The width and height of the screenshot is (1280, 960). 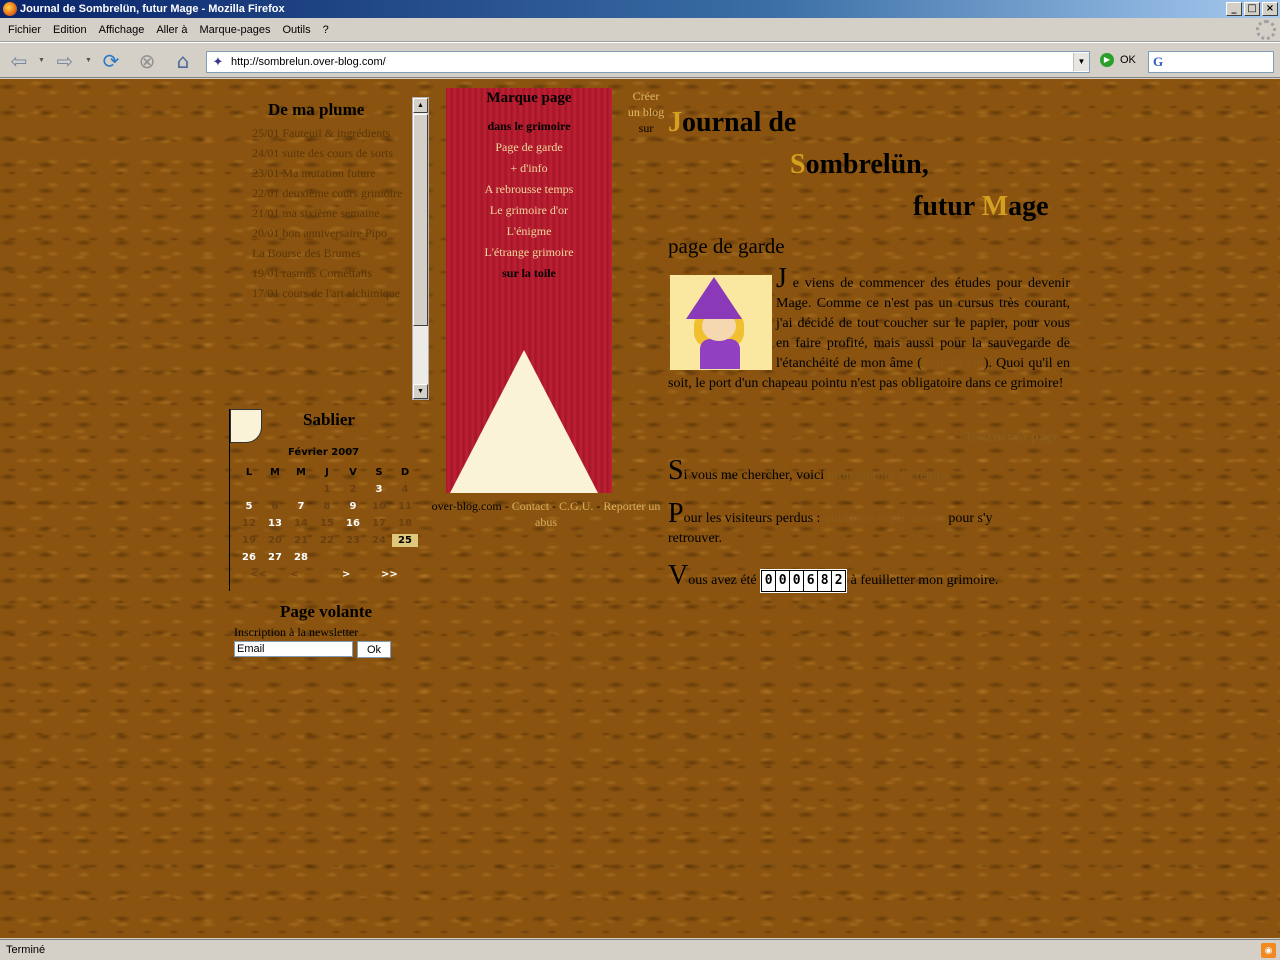 I want to click on drop-cap: P, so click(x=676, y=513).